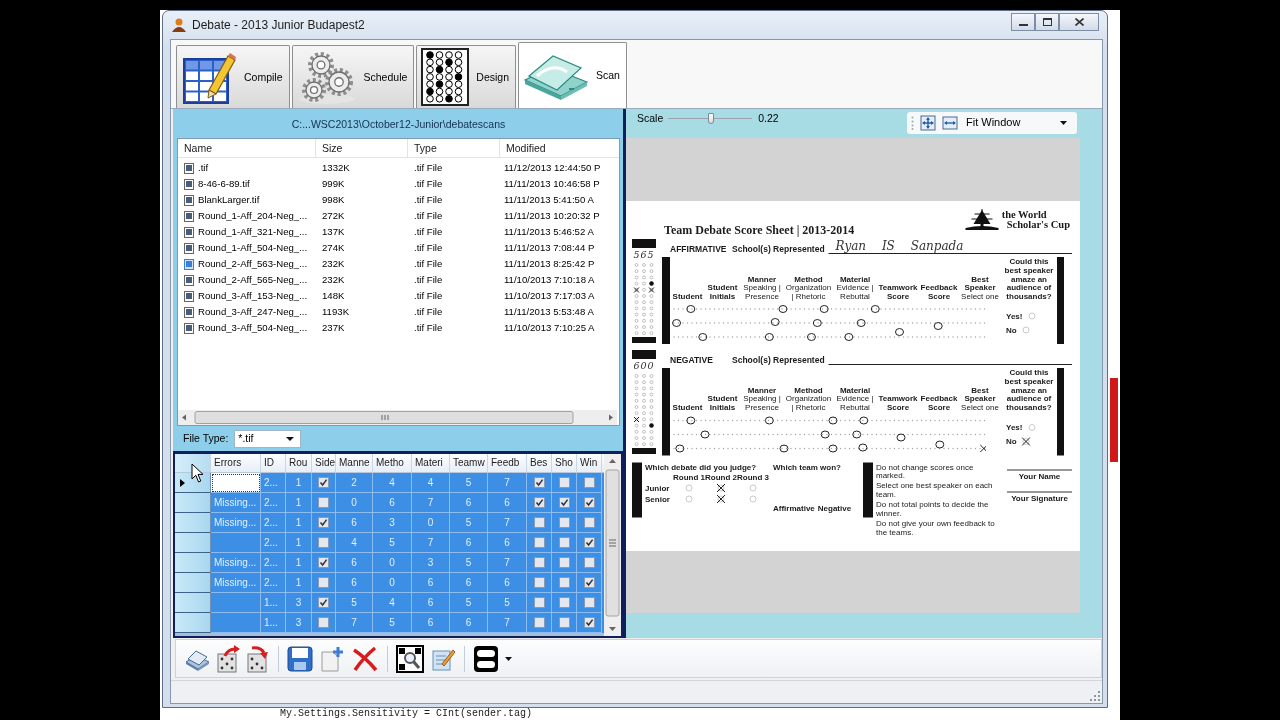  What do you see at coordinates (507, 623) in the screenshot?
I see `table-cell: 7` at bounding box center [507, 623].